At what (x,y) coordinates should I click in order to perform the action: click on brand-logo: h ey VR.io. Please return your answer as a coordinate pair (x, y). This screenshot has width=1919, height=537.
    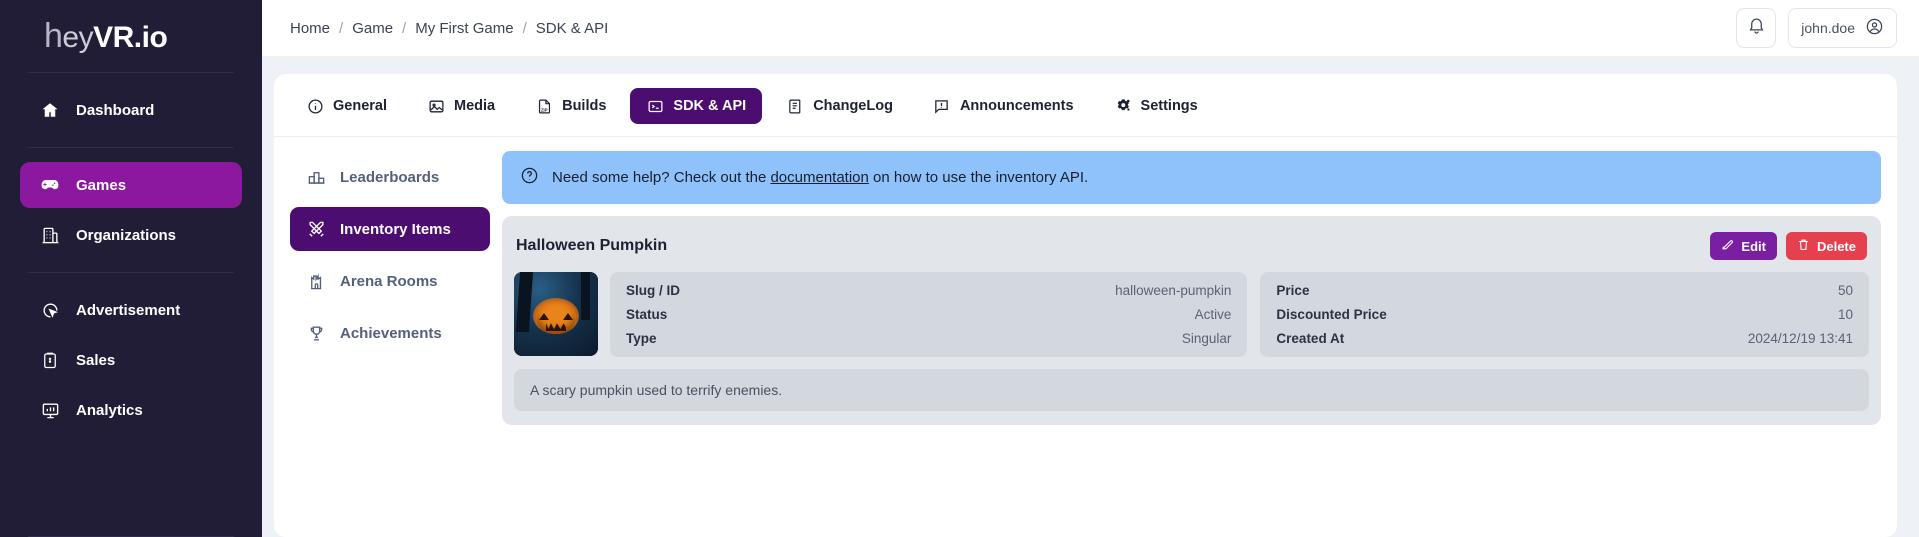
    Looking at the image, I should click on (131, 36).